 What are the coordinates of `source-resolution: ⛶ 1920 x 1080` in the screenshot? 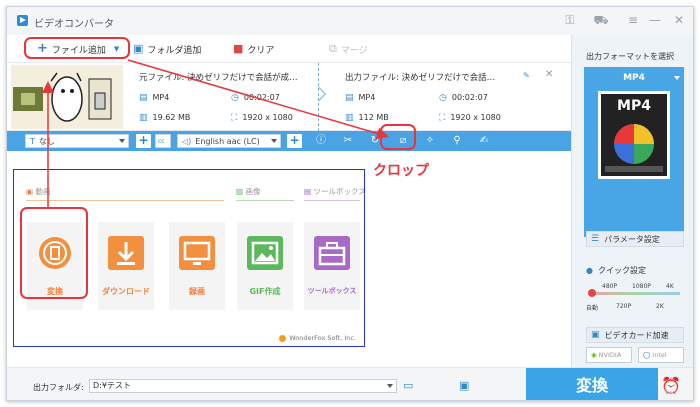 It's located at (262, 118).